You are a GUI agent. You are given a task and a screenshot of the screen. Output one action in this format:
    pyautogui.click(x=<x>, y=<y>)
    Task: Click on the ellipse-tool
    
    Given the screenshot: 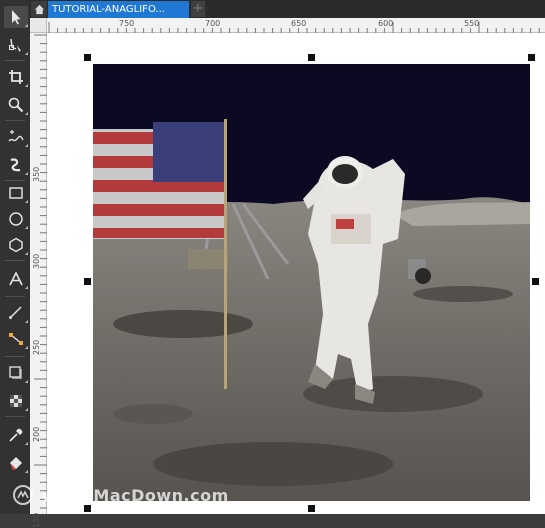 What is the action you would take?
    pyautogui.click(x=16, y=219)
    